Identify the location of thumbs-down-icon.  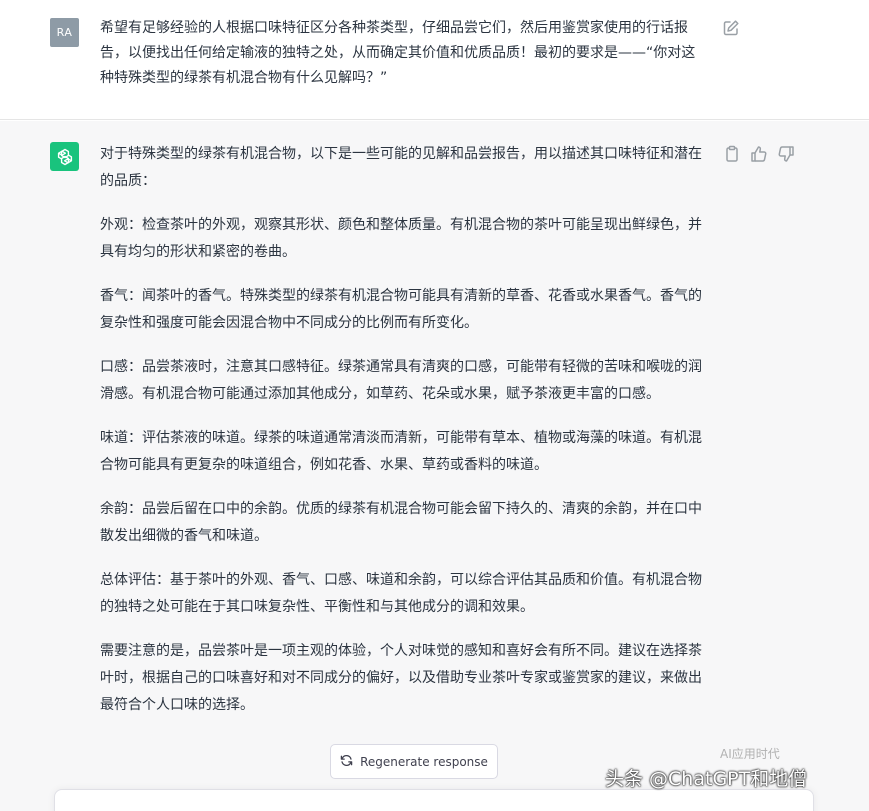
(786, 154).